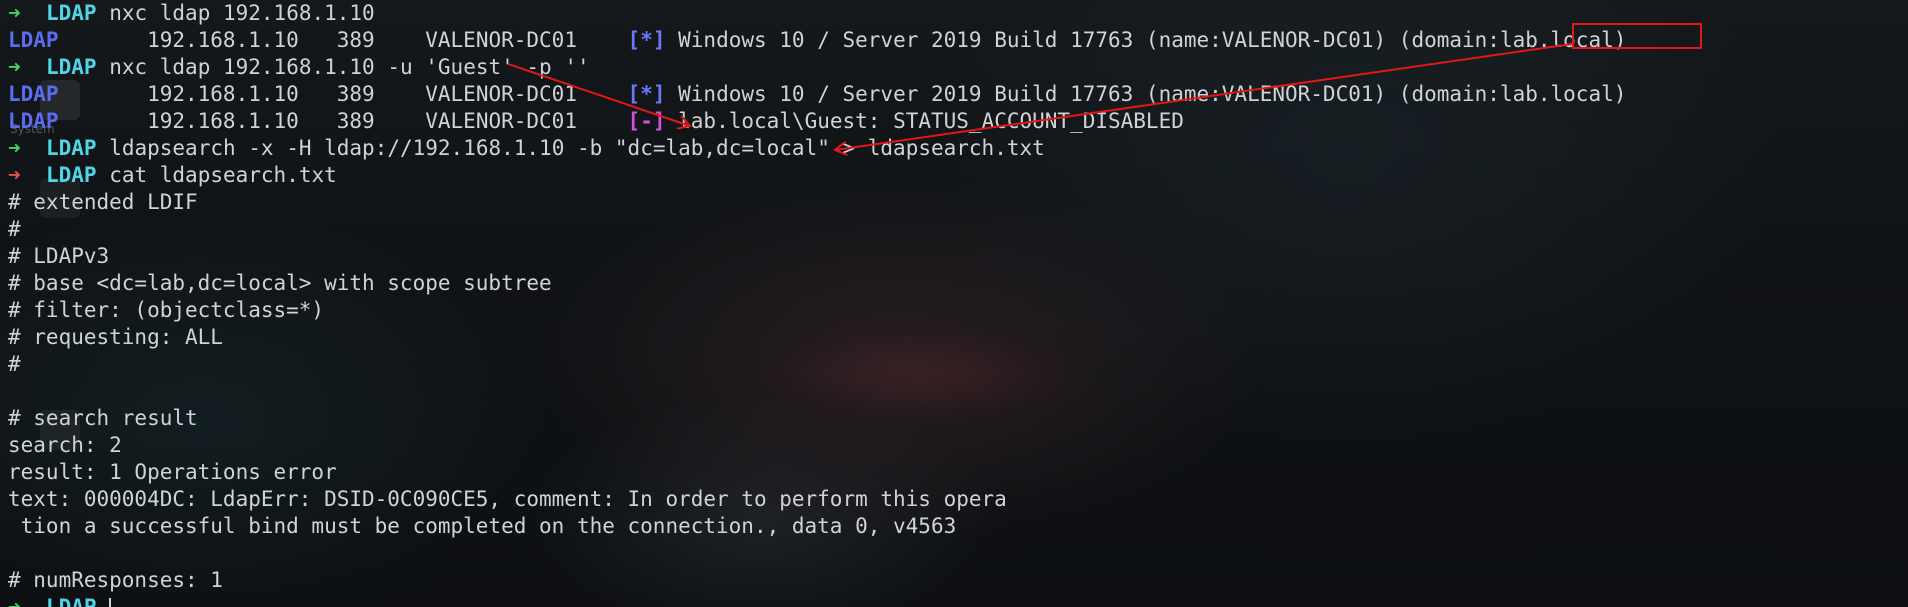  Describe the element at coordinates (817, 310) in the screenshot. I see `output-line: # filter: (objectclass=*)` at that location.